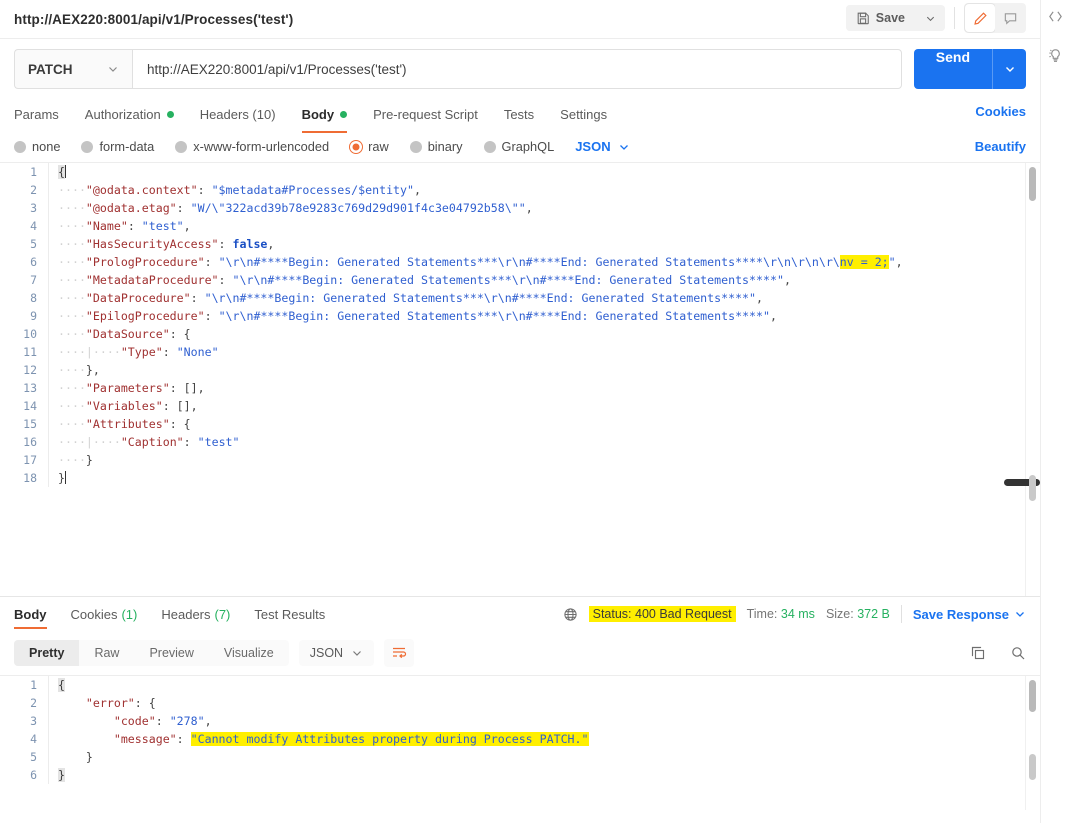 This screenshot has width=1070, height=823. I want to click on code-token: : {, so click(145, 703).